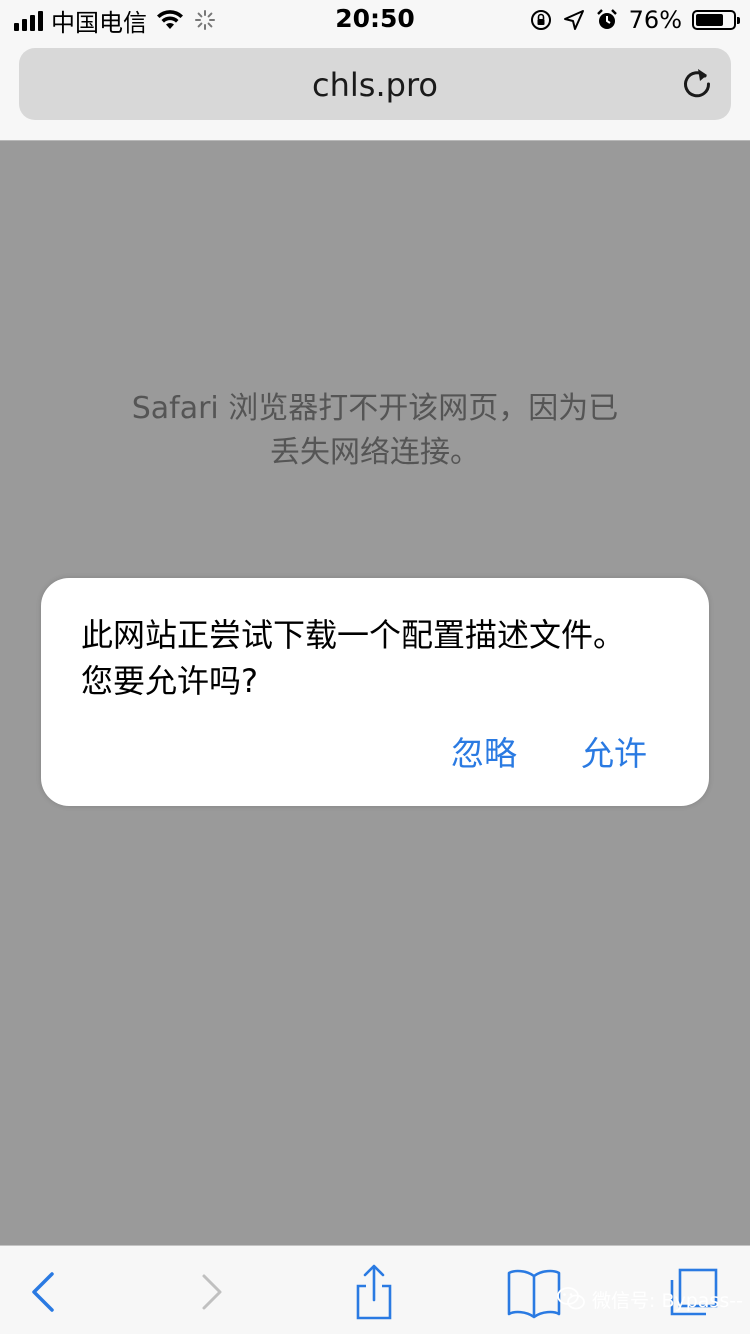 This screenshot has height=1334, width=750. I want to click on alert-message-line-2: 您要允许吗?, so click(169, 681).